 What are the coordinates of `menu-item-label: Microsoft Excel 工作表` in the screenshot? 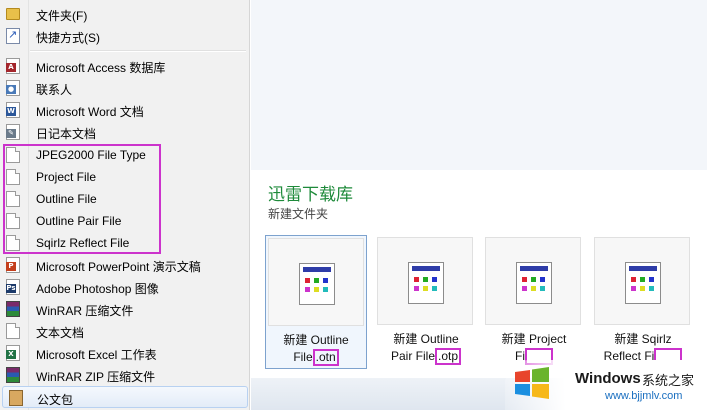 It's located at (96, 355).